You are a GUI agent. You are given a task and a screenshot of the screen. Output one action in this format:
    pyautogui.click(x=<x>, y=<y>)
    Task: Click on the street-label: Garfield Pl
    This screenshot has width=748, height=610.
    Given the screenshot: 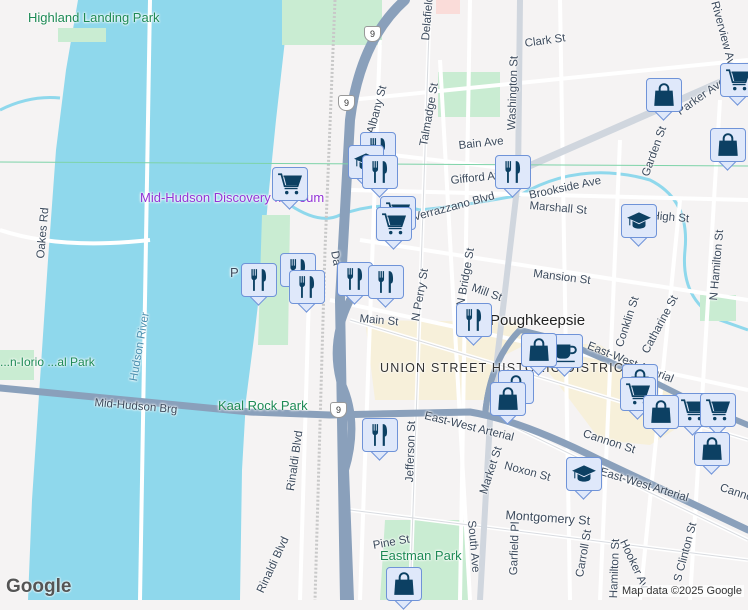 What is the action you would take?
    pyautogui.click(x=515, y=548)
    